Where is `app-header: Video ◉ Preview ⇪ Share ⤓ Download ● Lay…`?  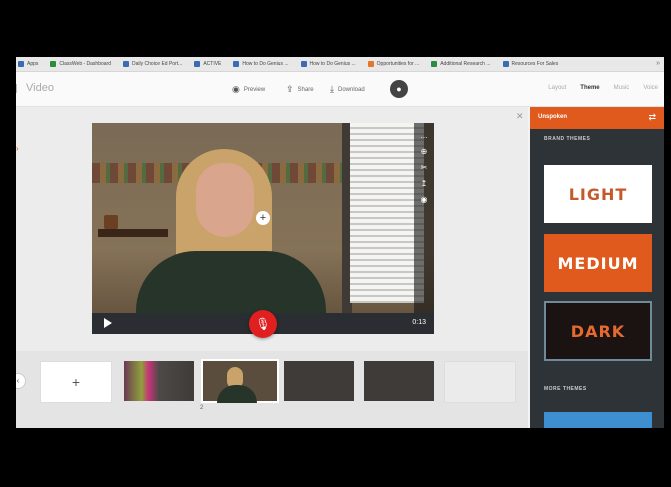
app-header: Video ◉ Preview ⇪ Share ⤓ Download ● Lay… is located at coordinates (340, 89).